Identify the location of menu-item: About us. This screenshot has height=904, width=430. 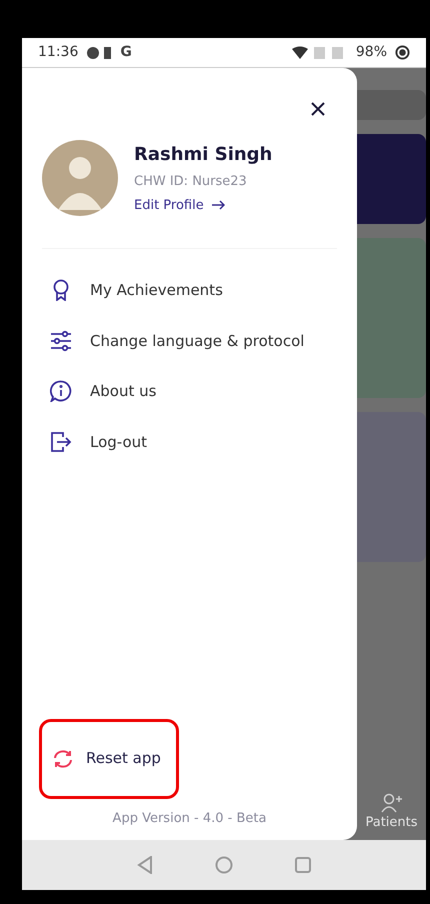
(189, 391).